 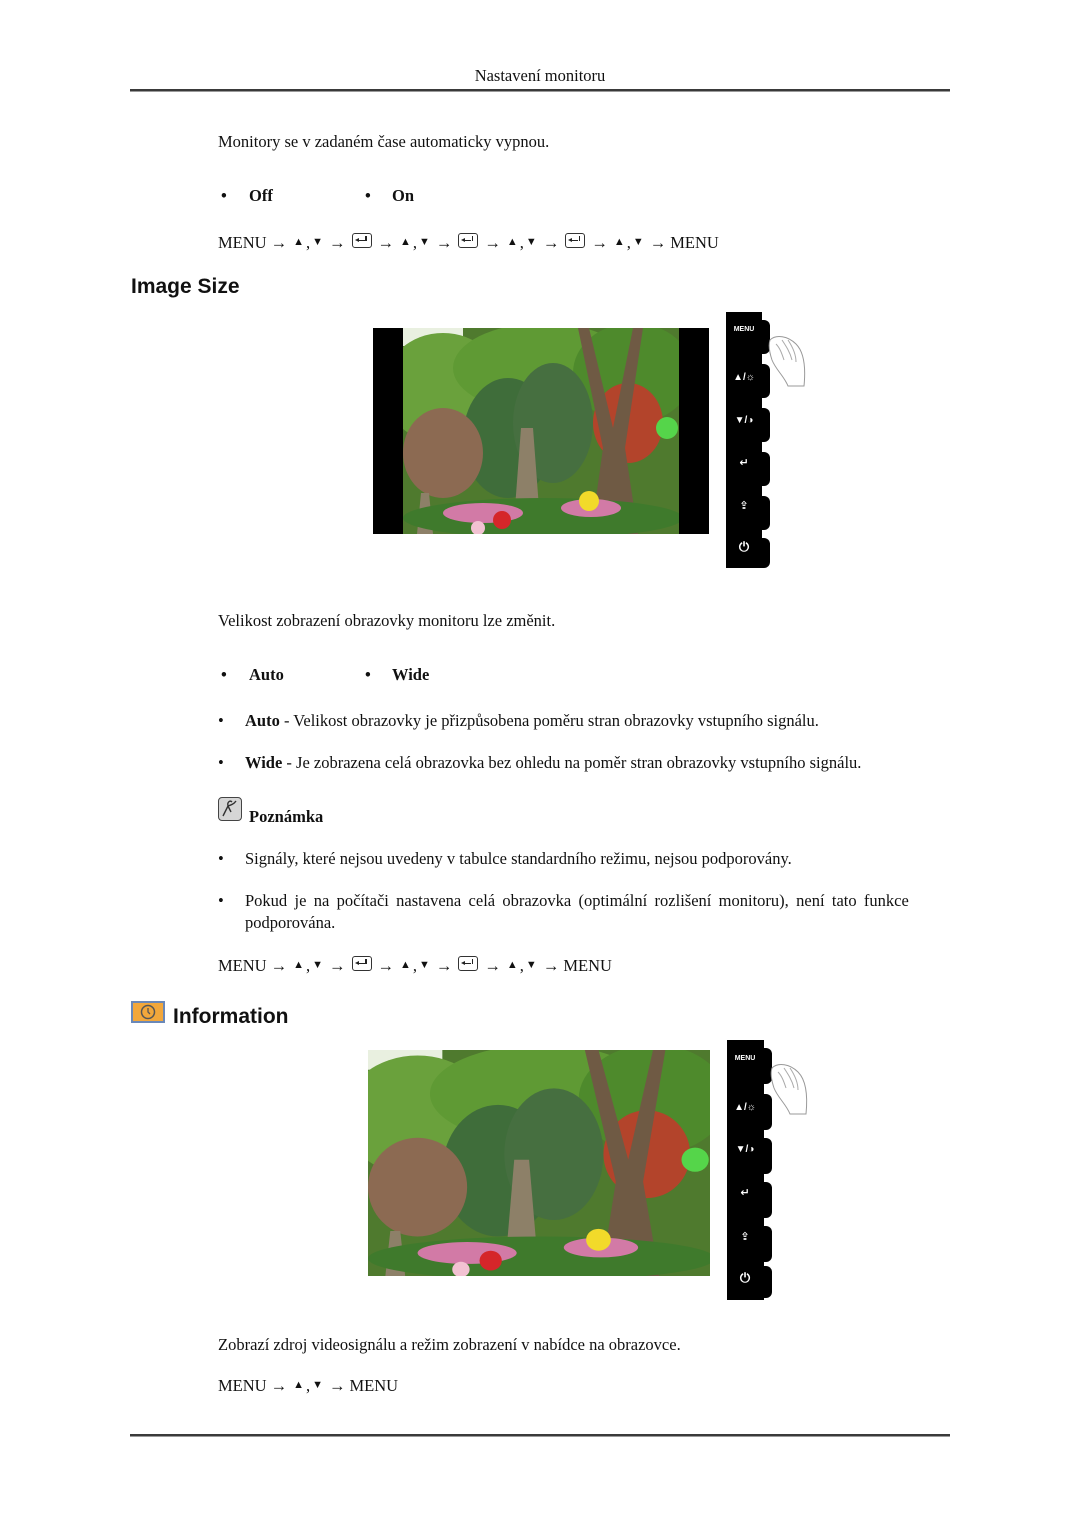 I want to click on note-icon, so click(x=230, y=809).